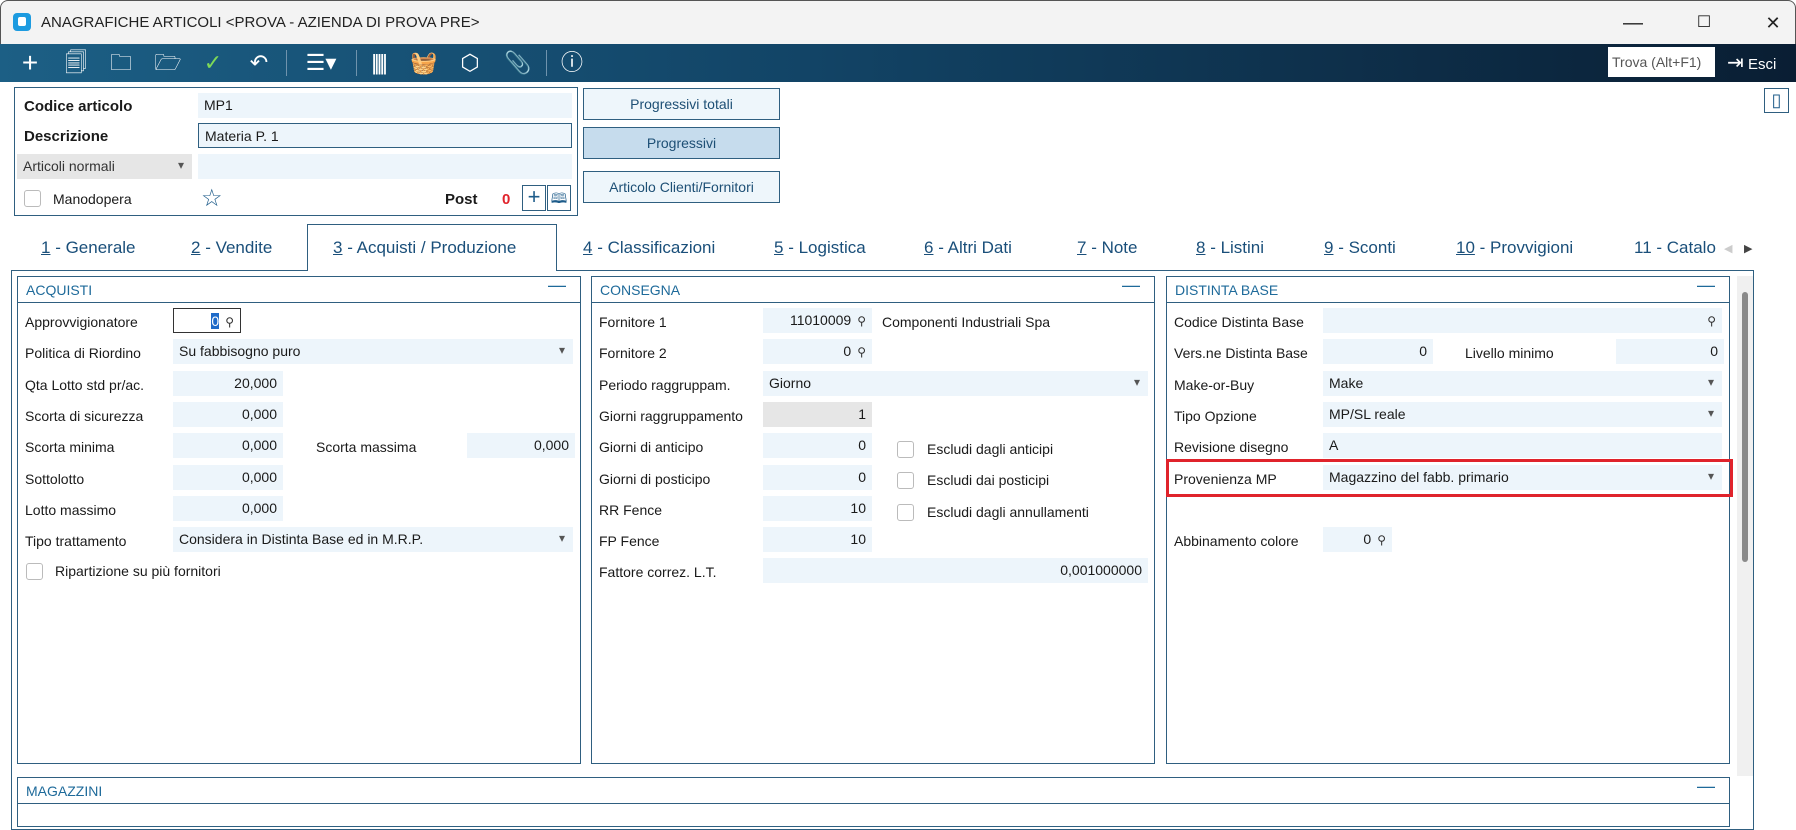 Image resolution: width=1796 pixels, height=830 pixels. Describe the element at coordinates (228, 445) in the screenshot. I see `scorta-minima-input: 0,000` at that location.